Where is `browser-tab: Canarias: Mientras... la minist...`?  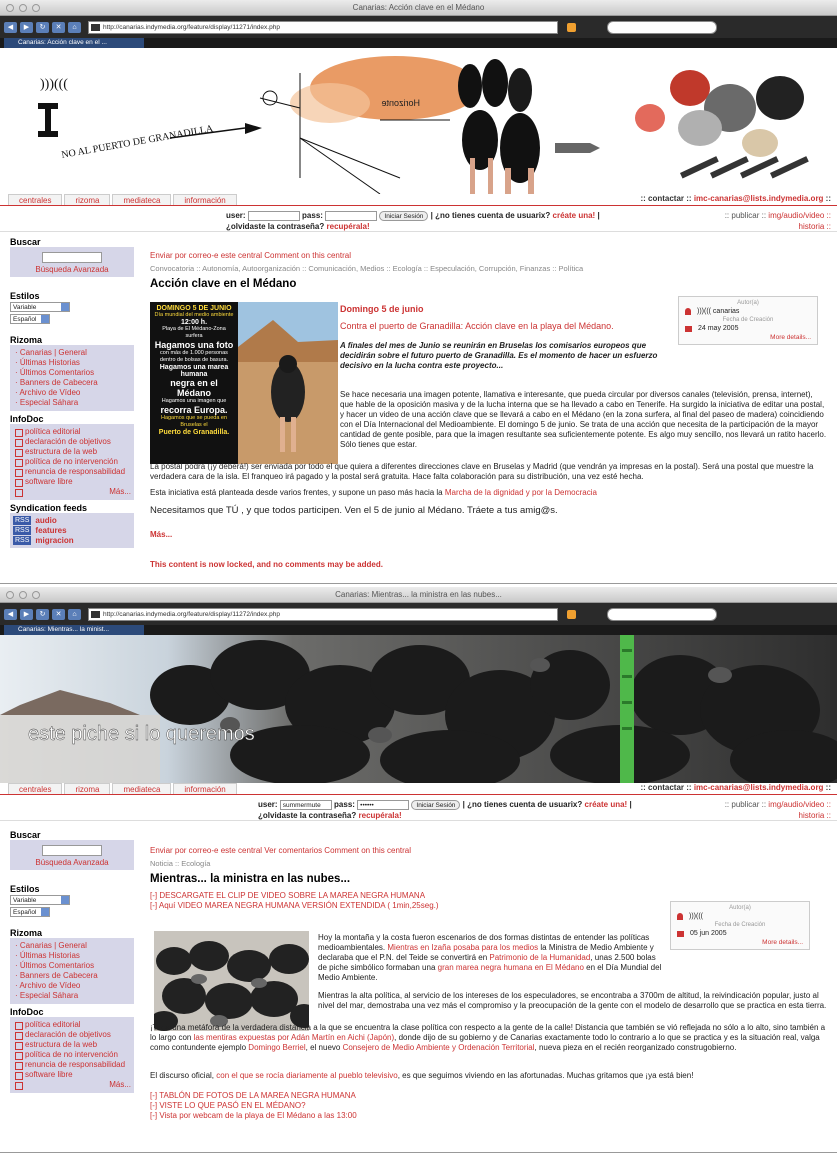
browser-tab: Canarias: Mientras... la minist... is located at coordinates (74, 630).